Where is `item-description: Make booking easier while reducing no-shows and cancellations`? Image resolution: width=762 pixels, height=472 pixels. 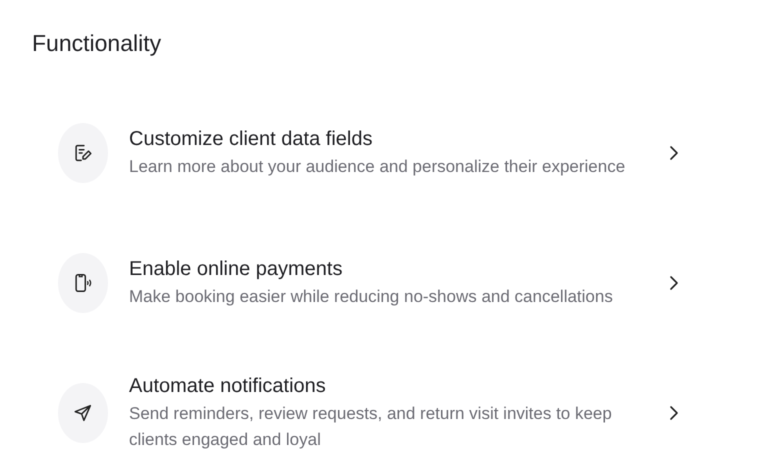 item-description: Make booking easier while reducing no-shows and cancellations is located at coordinates (371, 297).